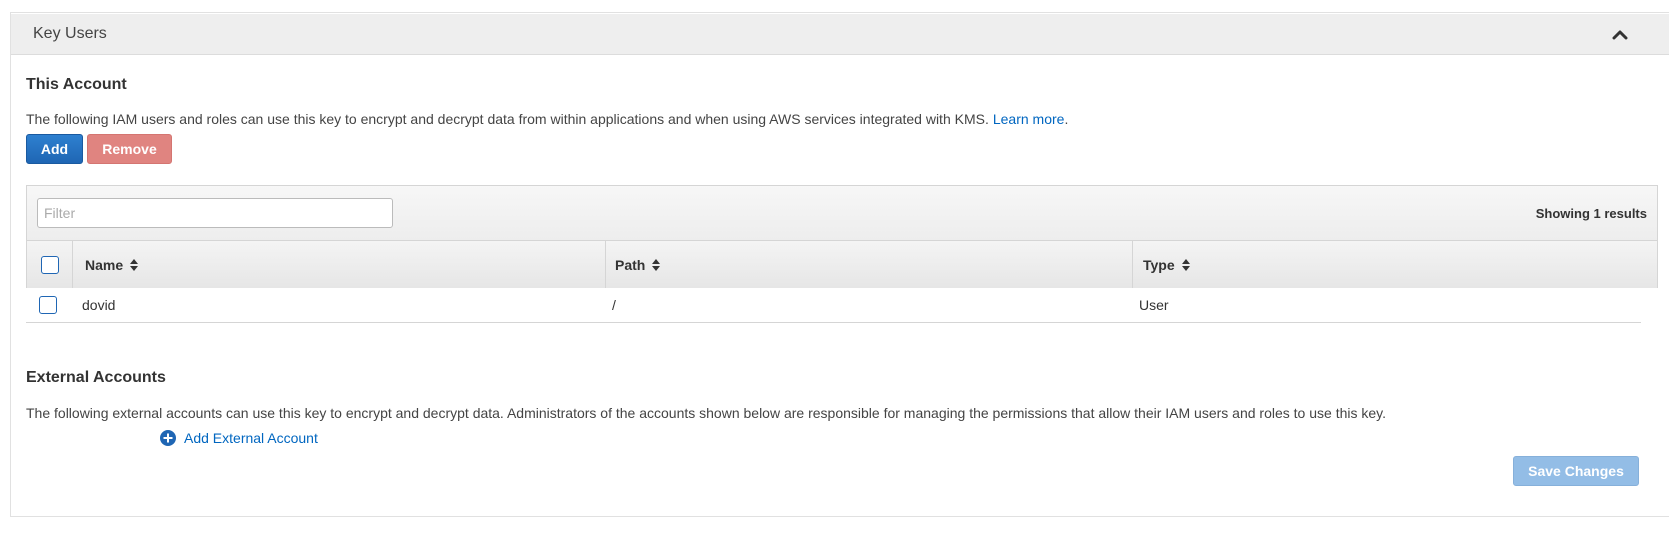 The height and width of the screenshot is (545, 1669). I want to click on row-type: User, so click(1154, 305).